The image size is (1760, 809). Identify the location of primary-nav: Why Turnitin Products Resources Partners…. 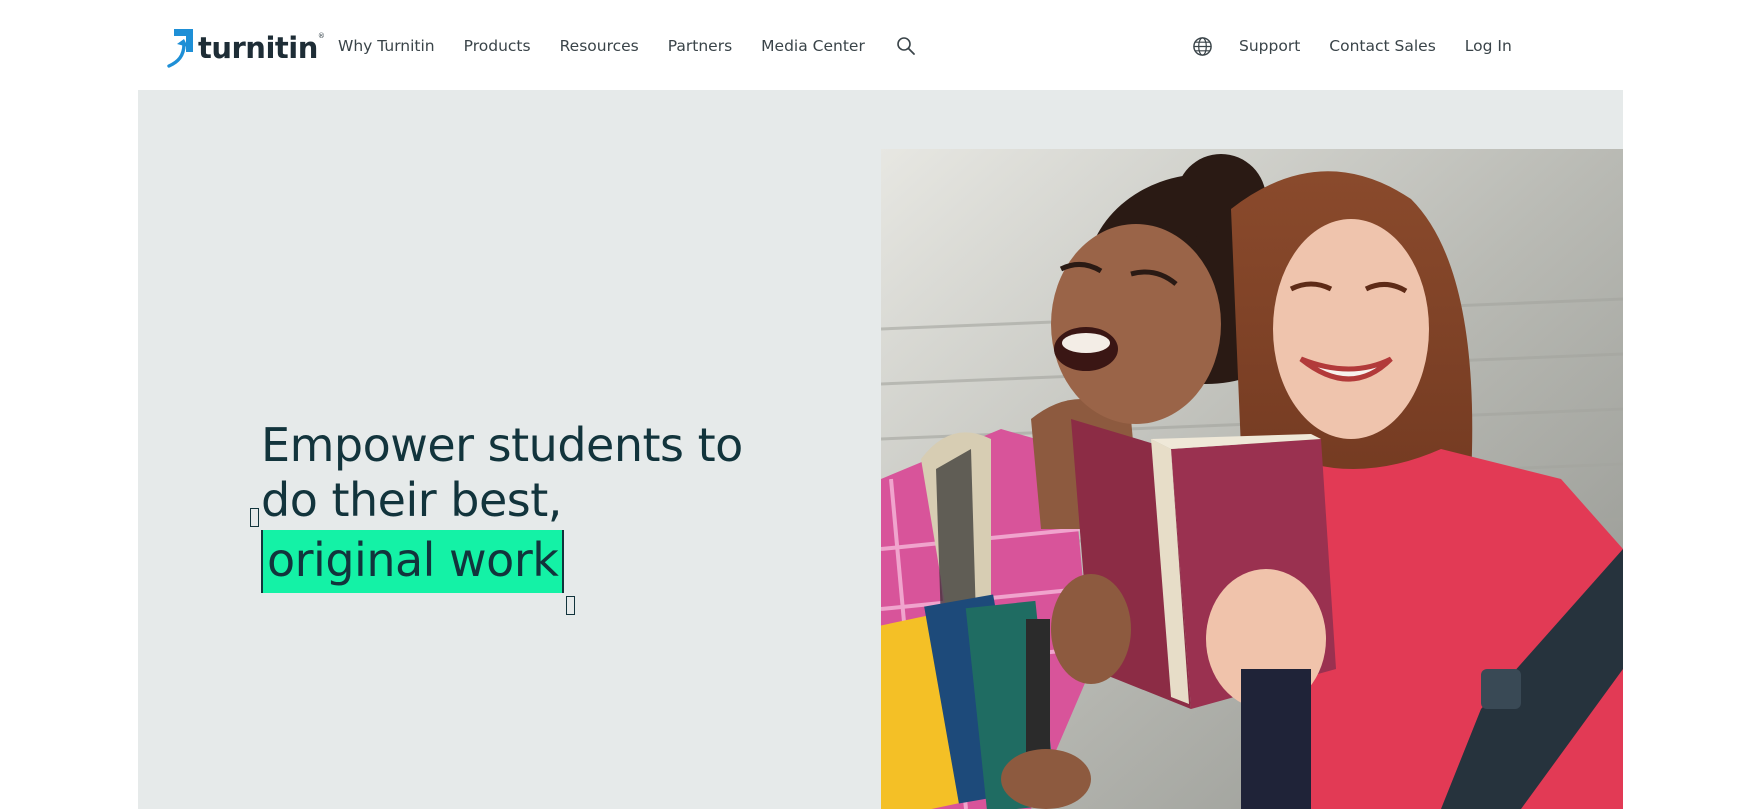
(628, 46).